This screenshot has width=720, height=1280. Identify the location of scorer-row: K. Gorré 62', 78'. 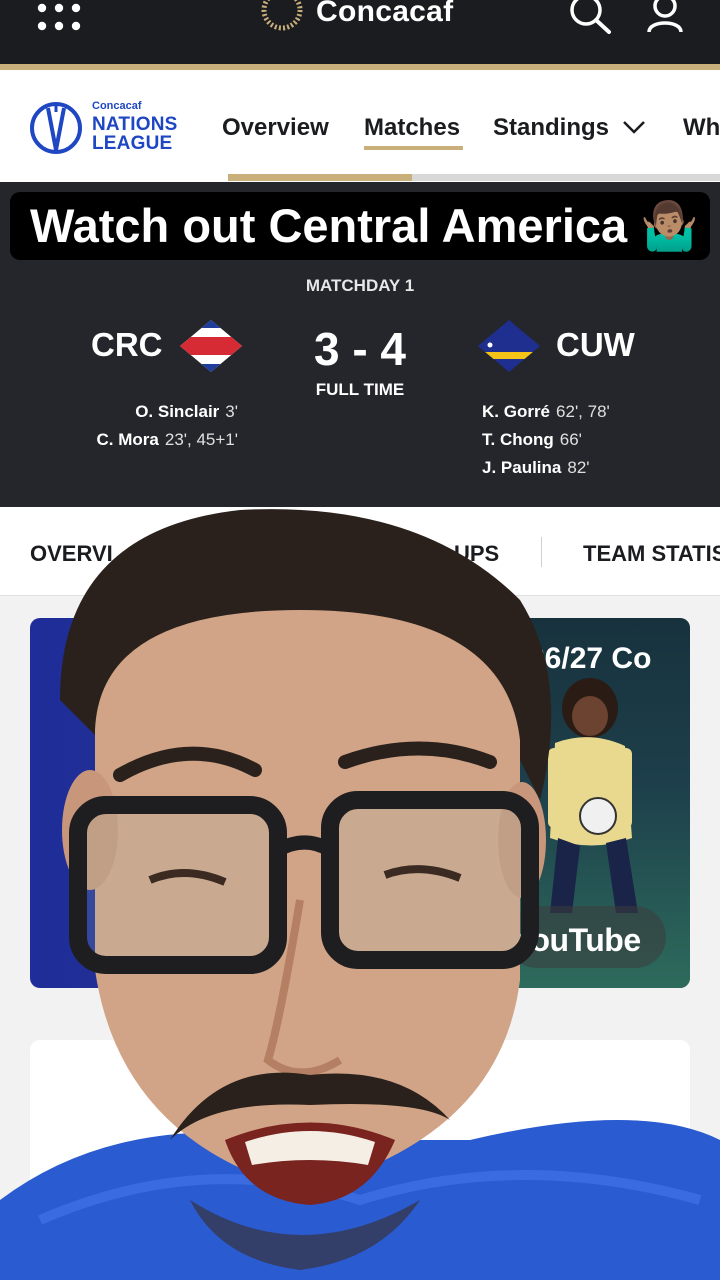
(546, 412).